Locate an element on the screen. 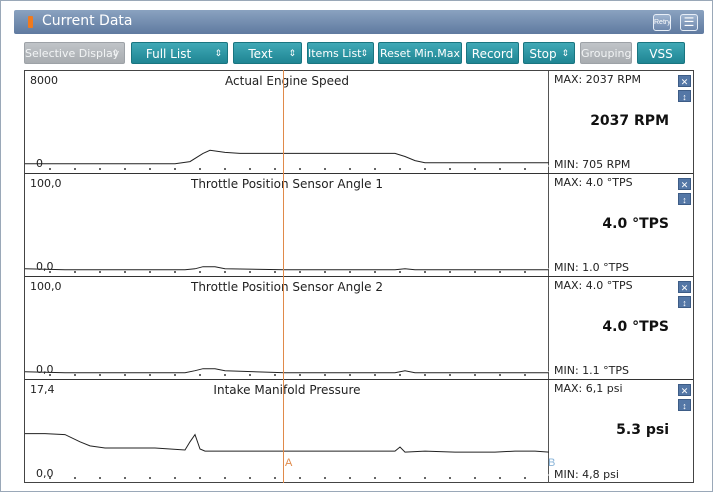 This screenshot has height=492, width=713. stop-button: Stop ⇕ is located at coordinates (549, 53).